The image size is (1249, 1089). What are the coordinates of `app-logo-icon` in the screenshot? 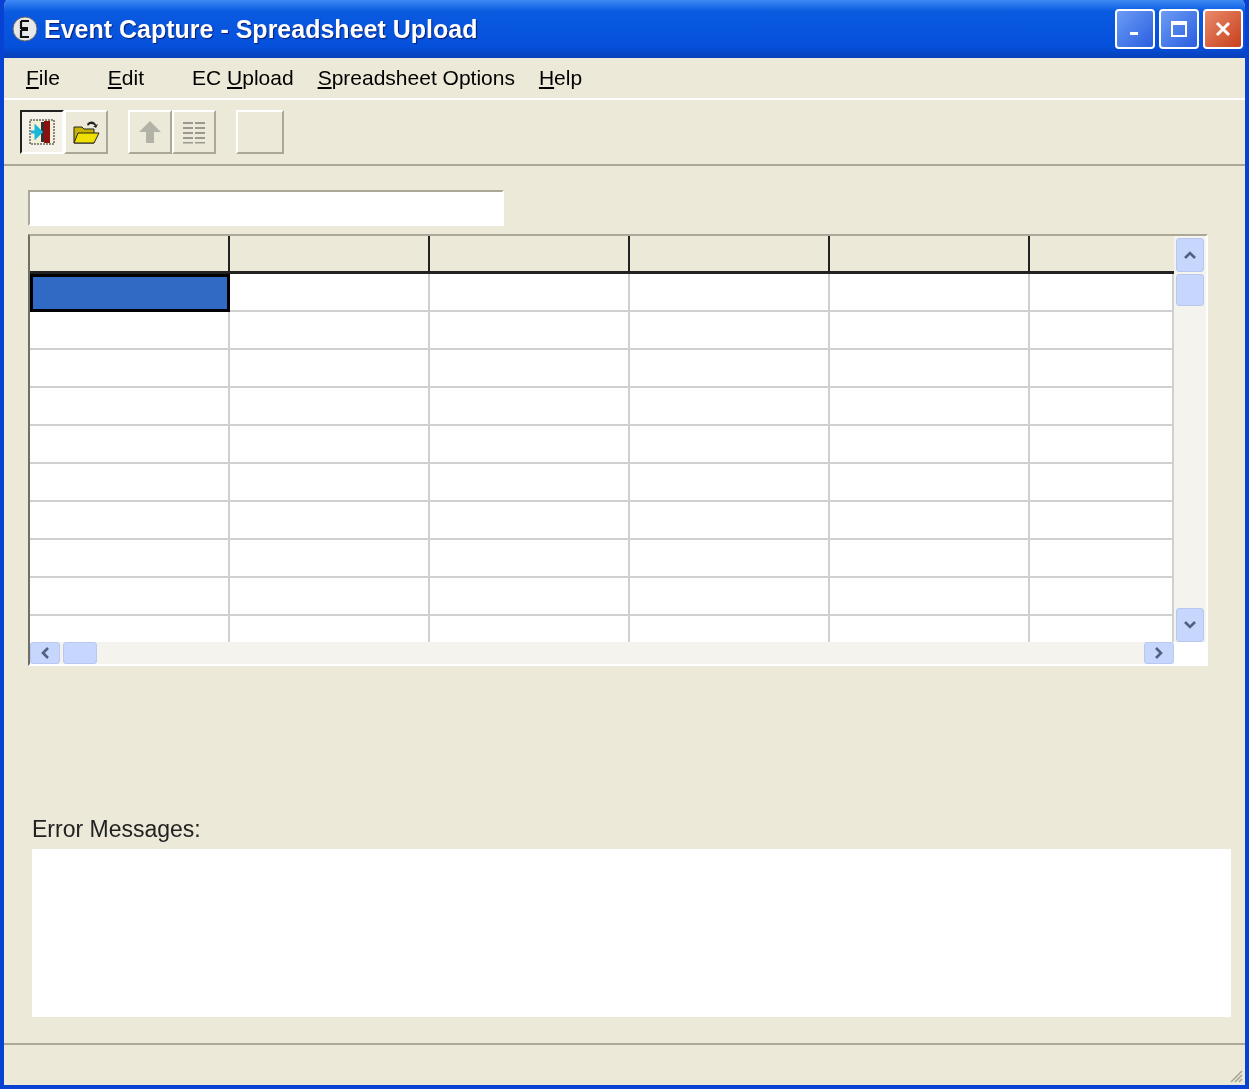 It's located at (25, 29).